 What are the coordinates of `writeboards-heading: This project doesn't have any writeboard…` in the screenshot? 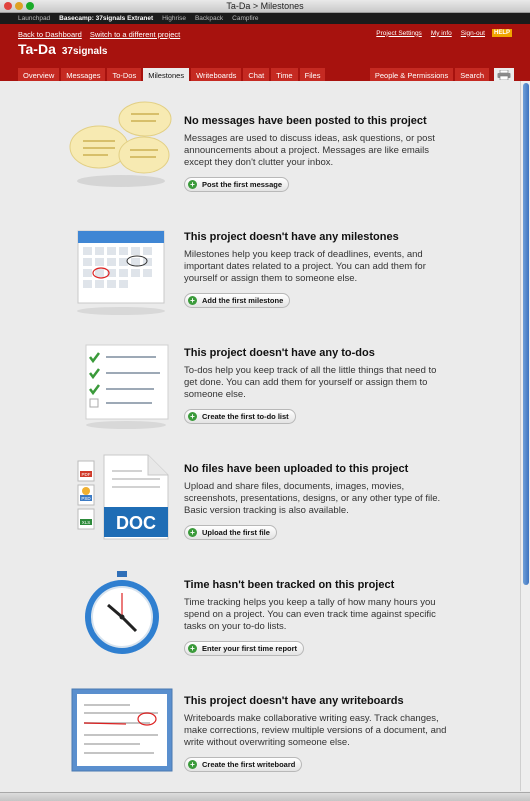 It's located at (294, 701).